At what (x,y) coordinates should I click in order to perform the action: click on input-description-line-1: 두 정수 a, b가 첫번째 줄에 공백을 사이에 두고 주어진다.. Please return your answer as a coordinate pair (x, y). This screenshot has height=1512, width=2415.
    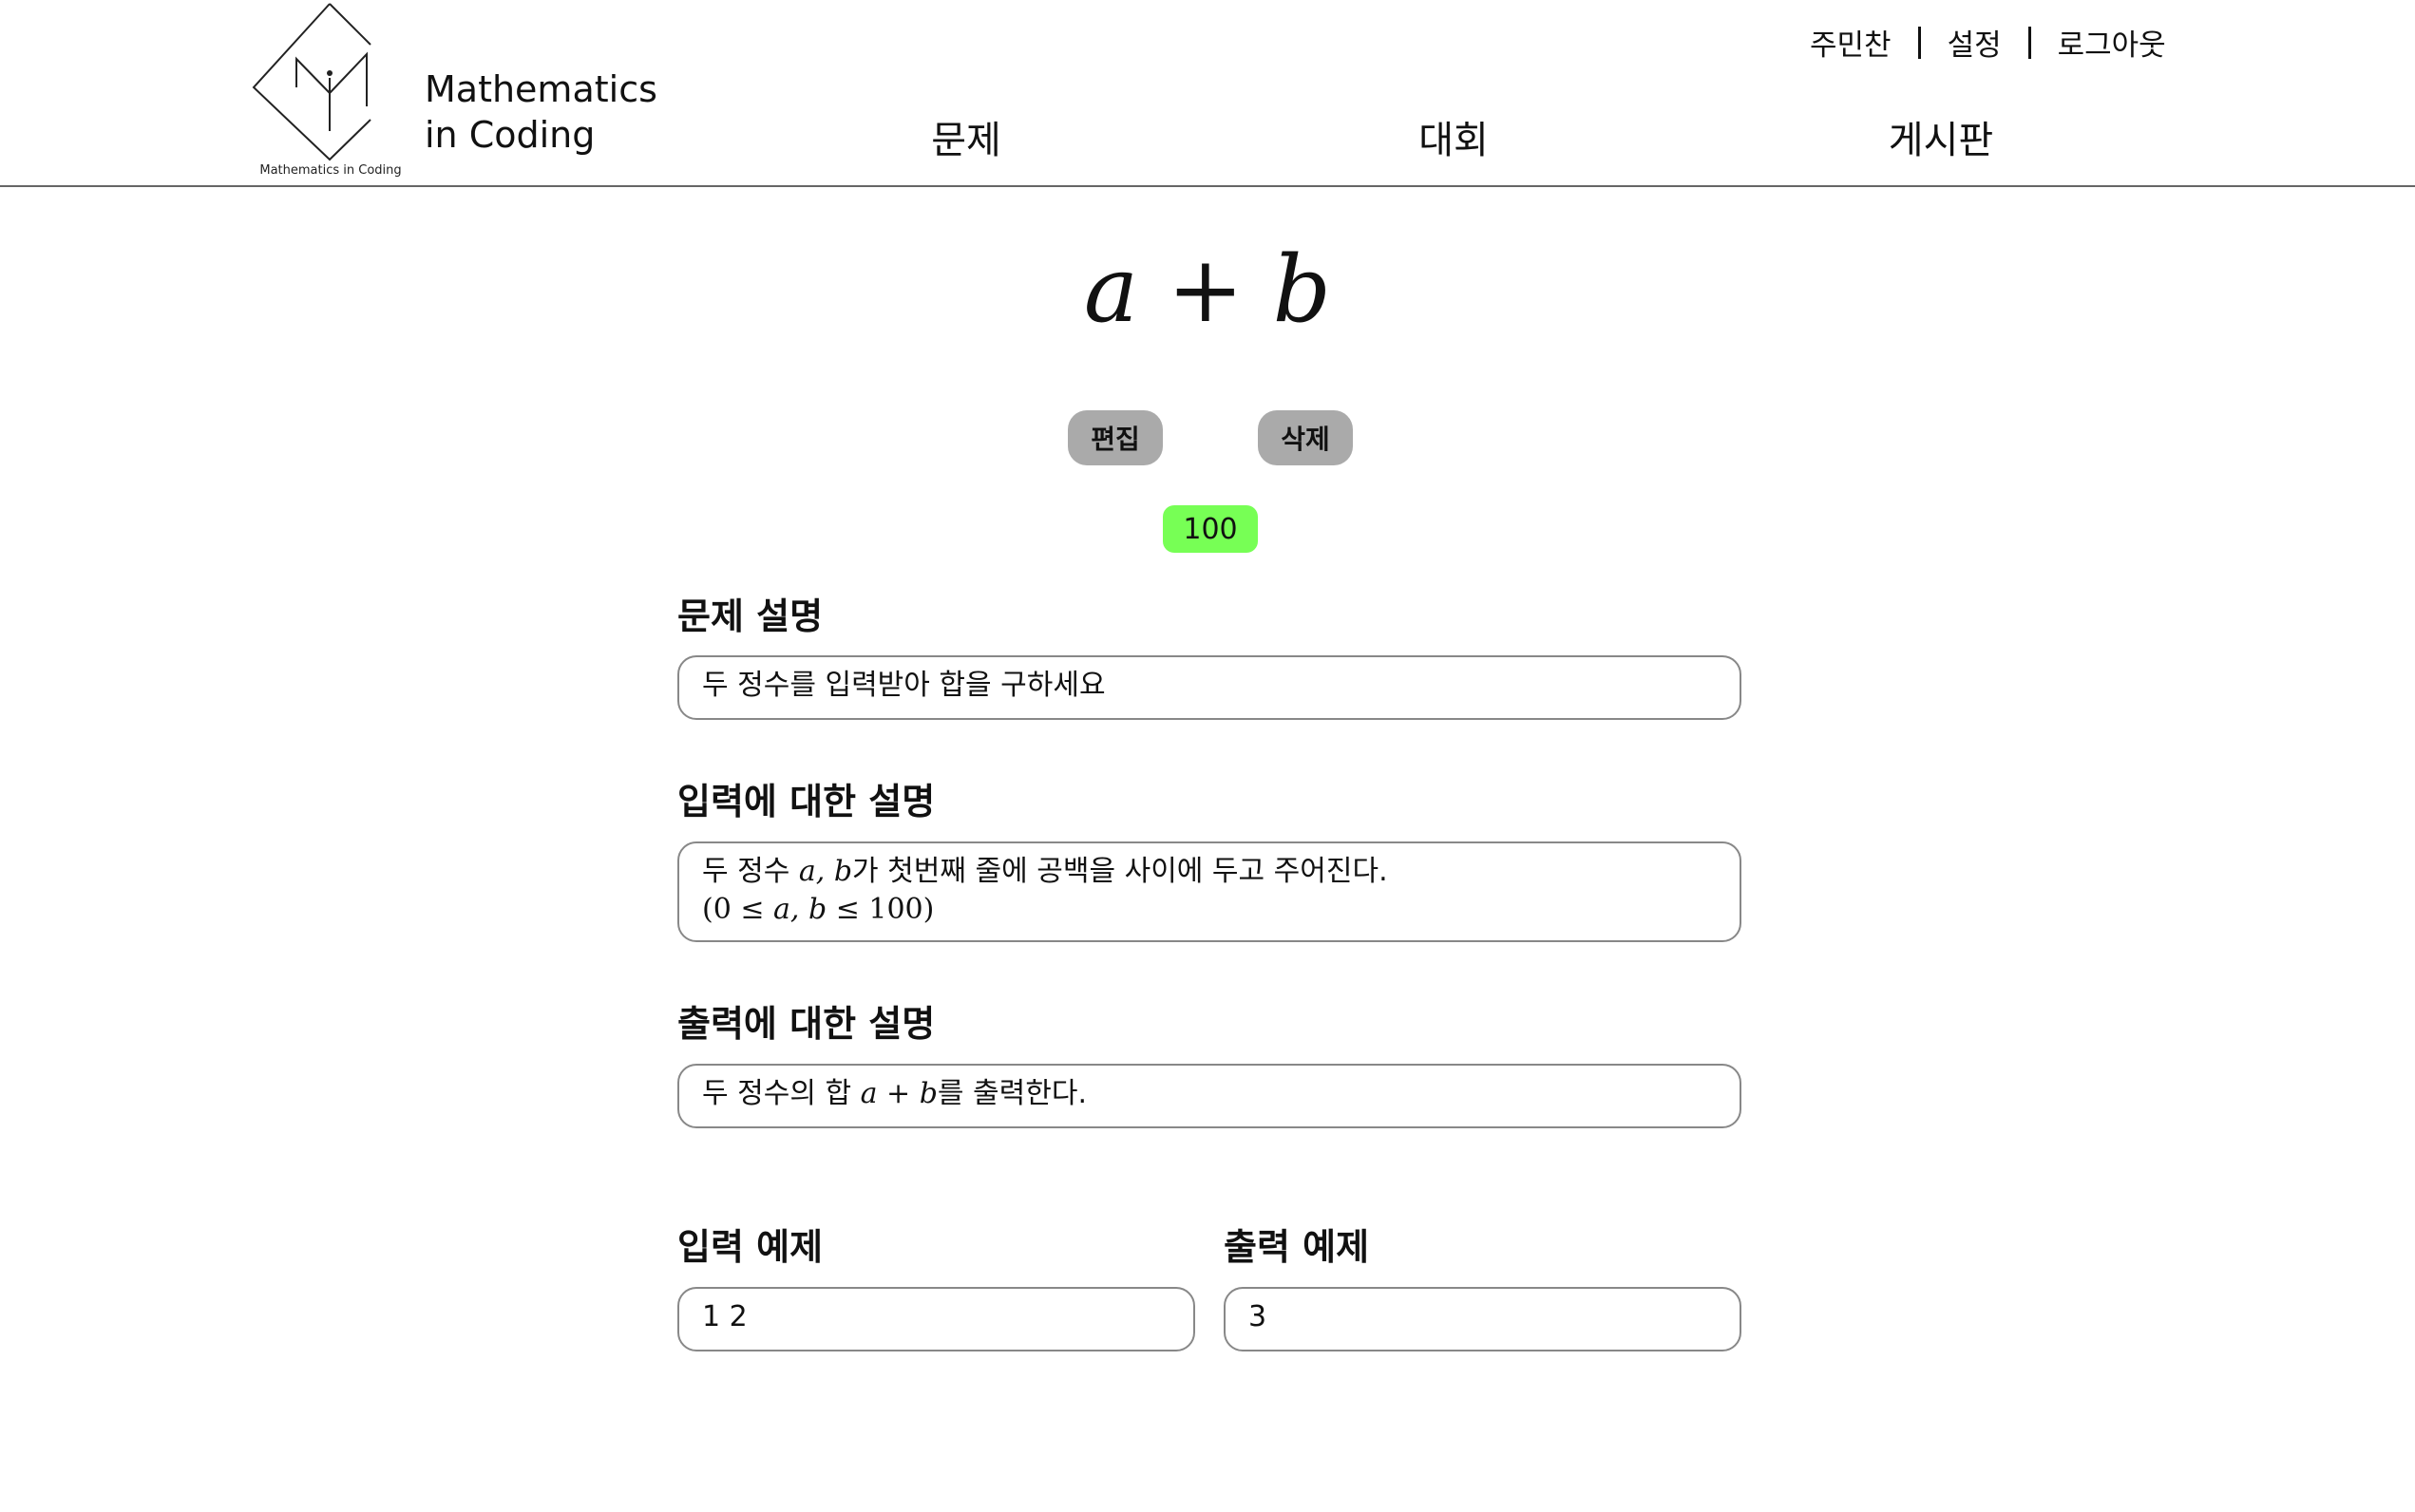
    Looking at the image, I should click on (1209, 872).